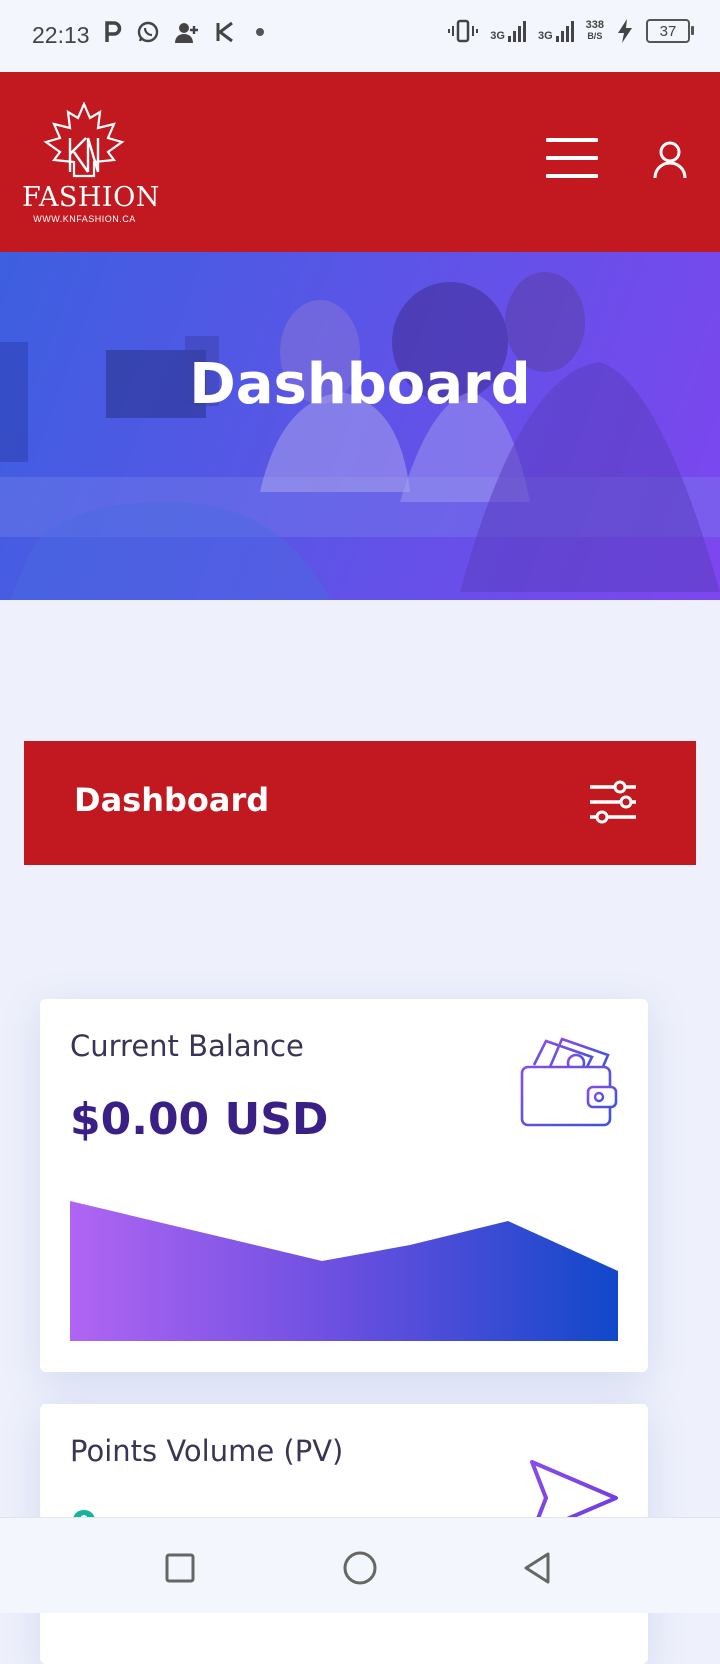  What do you see at coordinates (207, 1451) in the screenshot?
I see `pv-label: Points Volume (PV)` at bounding box center [207, 1451].